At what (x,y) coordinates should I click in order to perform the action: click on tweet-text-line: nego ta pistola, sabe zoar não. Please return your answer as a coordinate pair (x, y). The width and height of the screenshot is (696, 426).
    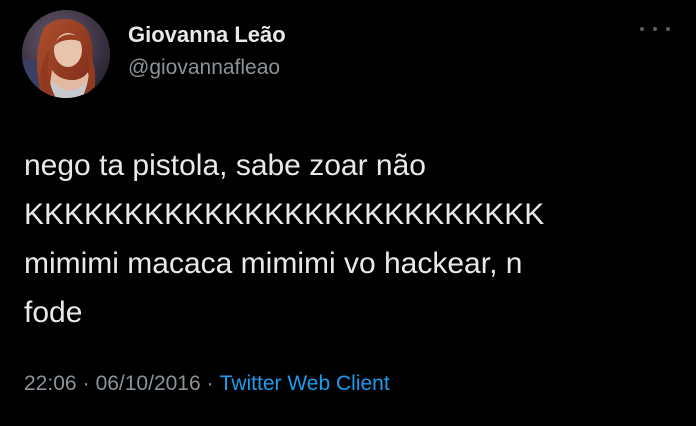
    Looking at the image, I should click on (225, 165).